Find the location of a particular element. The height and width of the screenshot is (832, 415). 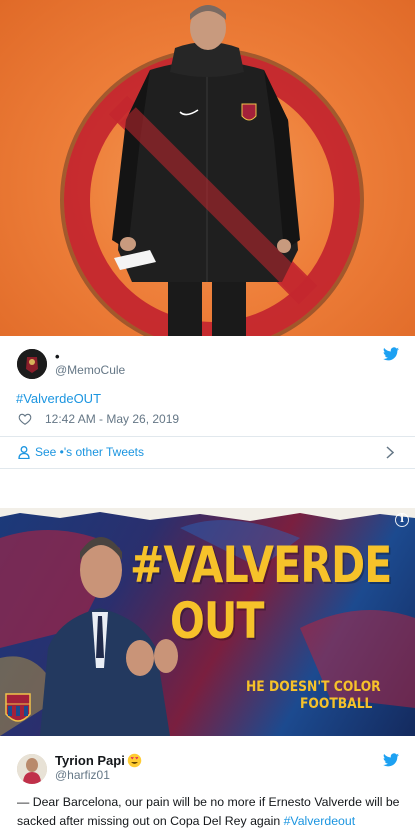

author-name: Tyrion Papi is located at coordinates (90, 760).